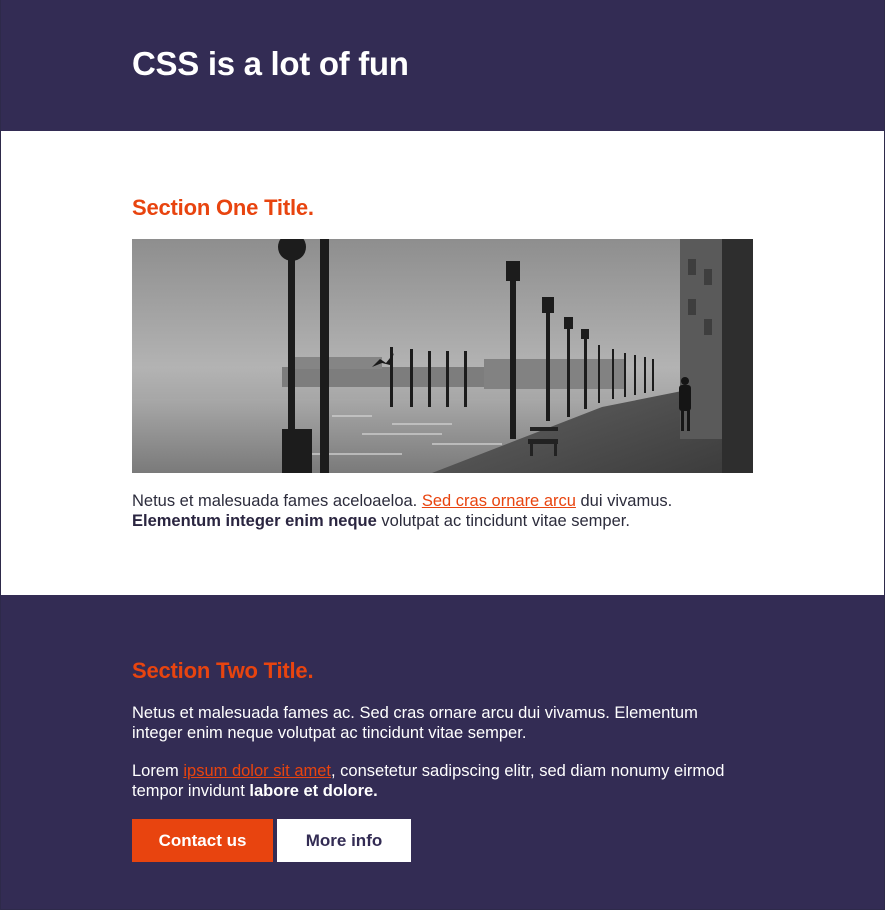 The height and width of the screenshot is (910, 885). I want to click on paragraph-text: Lorem, so click(158, 771).